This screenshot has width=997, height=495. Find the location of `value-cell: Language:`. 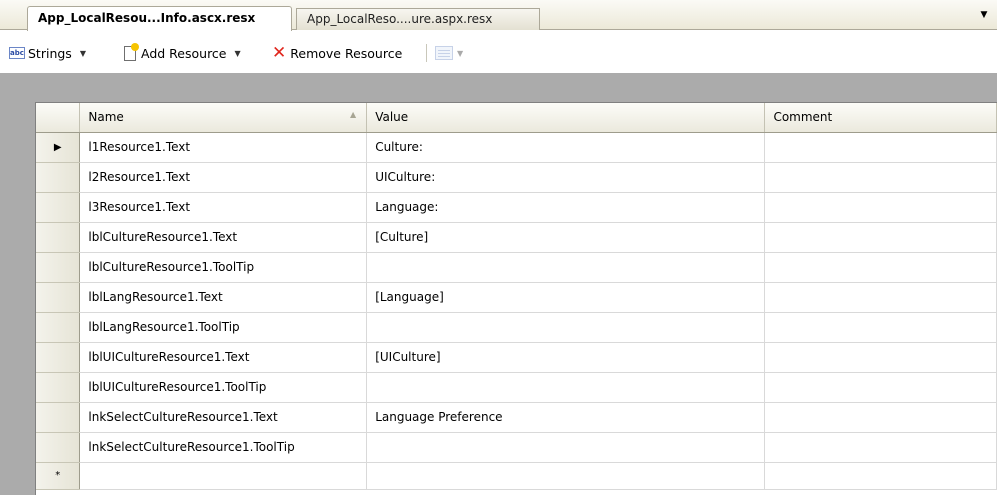

value-cell: Language: is located at coordinates (566, 207).